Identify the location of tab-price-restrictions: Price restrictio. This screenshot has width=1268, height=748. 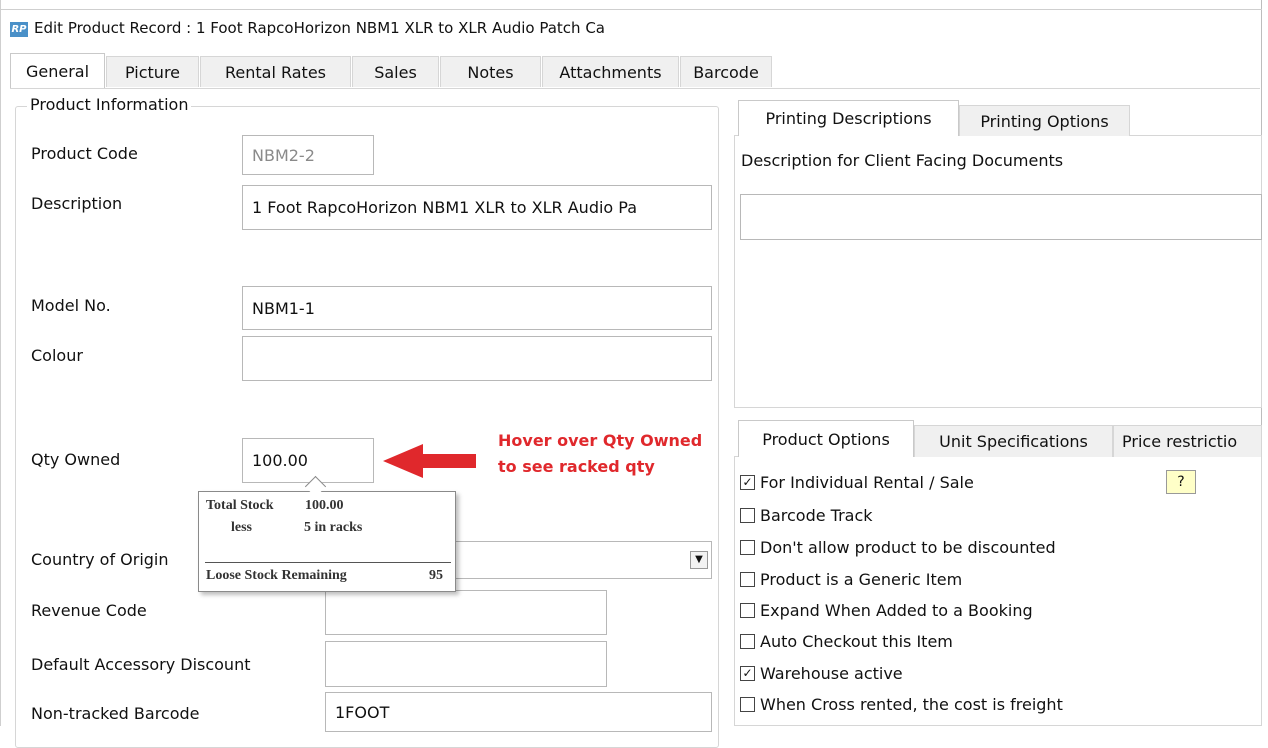
(1187, 441).